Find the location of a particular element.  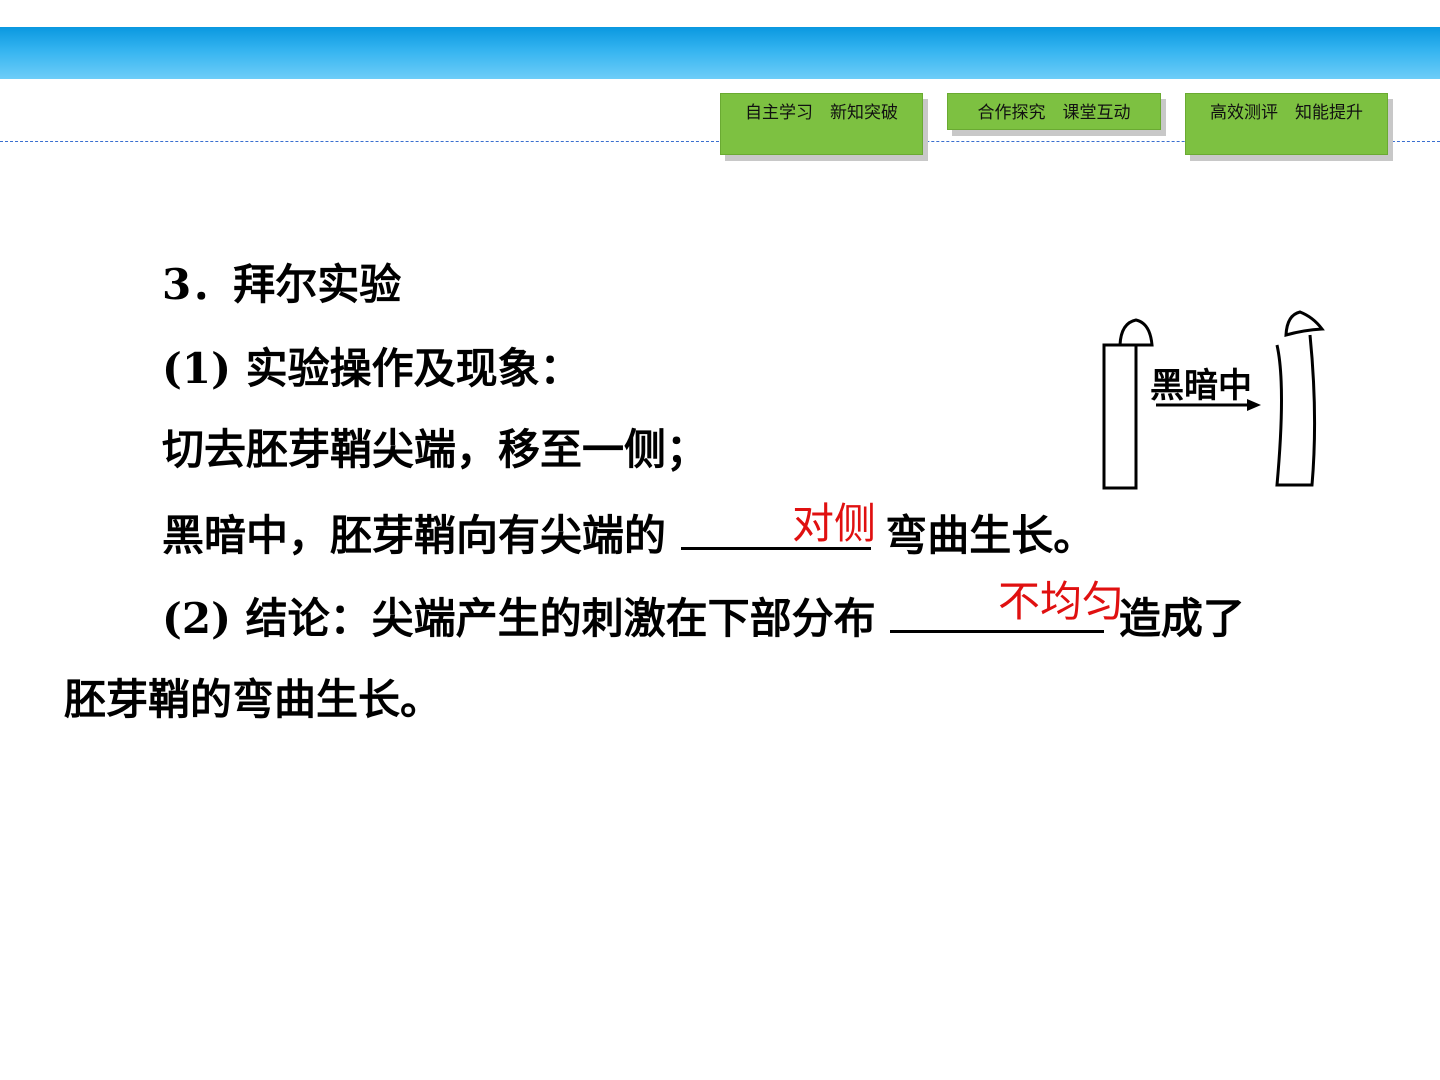

text-line-d: 胚芽鞘的弯曲生长。 is located at coordinates (253, 699).